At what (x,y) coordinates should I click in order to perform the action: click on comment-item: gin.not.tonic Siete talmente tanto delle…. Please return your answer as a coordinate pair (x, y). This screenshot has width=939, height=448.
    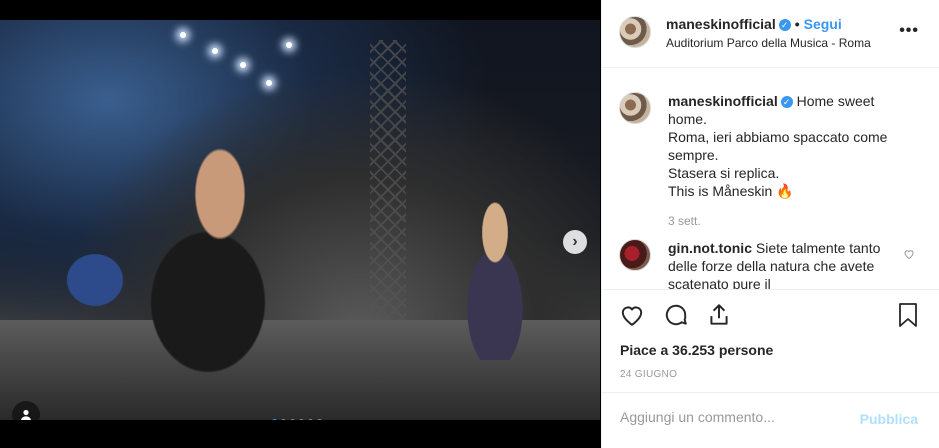
    Looking at the image, I should click on (783, 264).